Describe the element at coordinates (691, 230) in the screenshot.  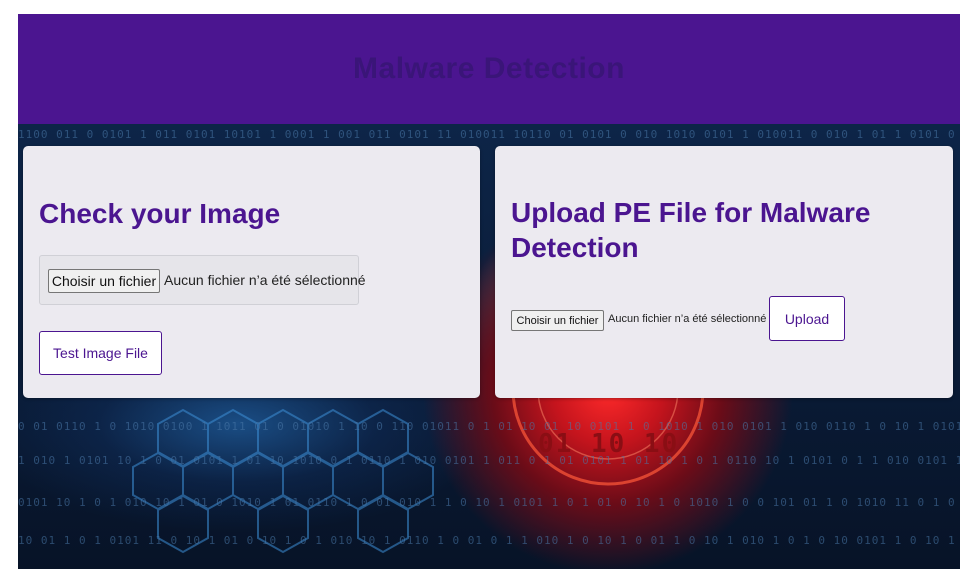
I see `card-title: Upload PE File for Malware Detection` at that location.